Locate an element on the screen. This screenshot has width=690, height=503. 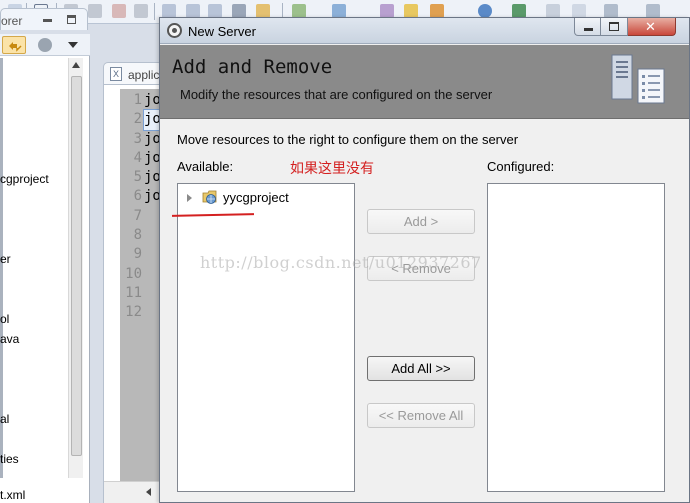
minimize-icon is located at coordinates (588, 29).